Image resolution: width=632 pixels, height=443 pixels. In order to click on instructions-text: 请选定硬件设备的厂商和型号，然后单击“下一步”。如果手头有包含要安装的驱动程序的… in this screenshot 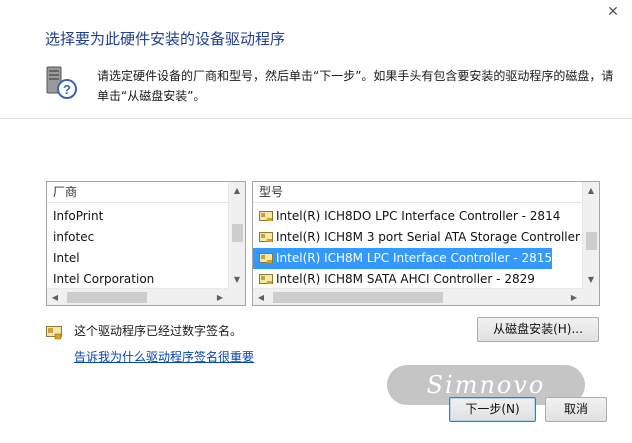, I will do `click(355, 86)`.